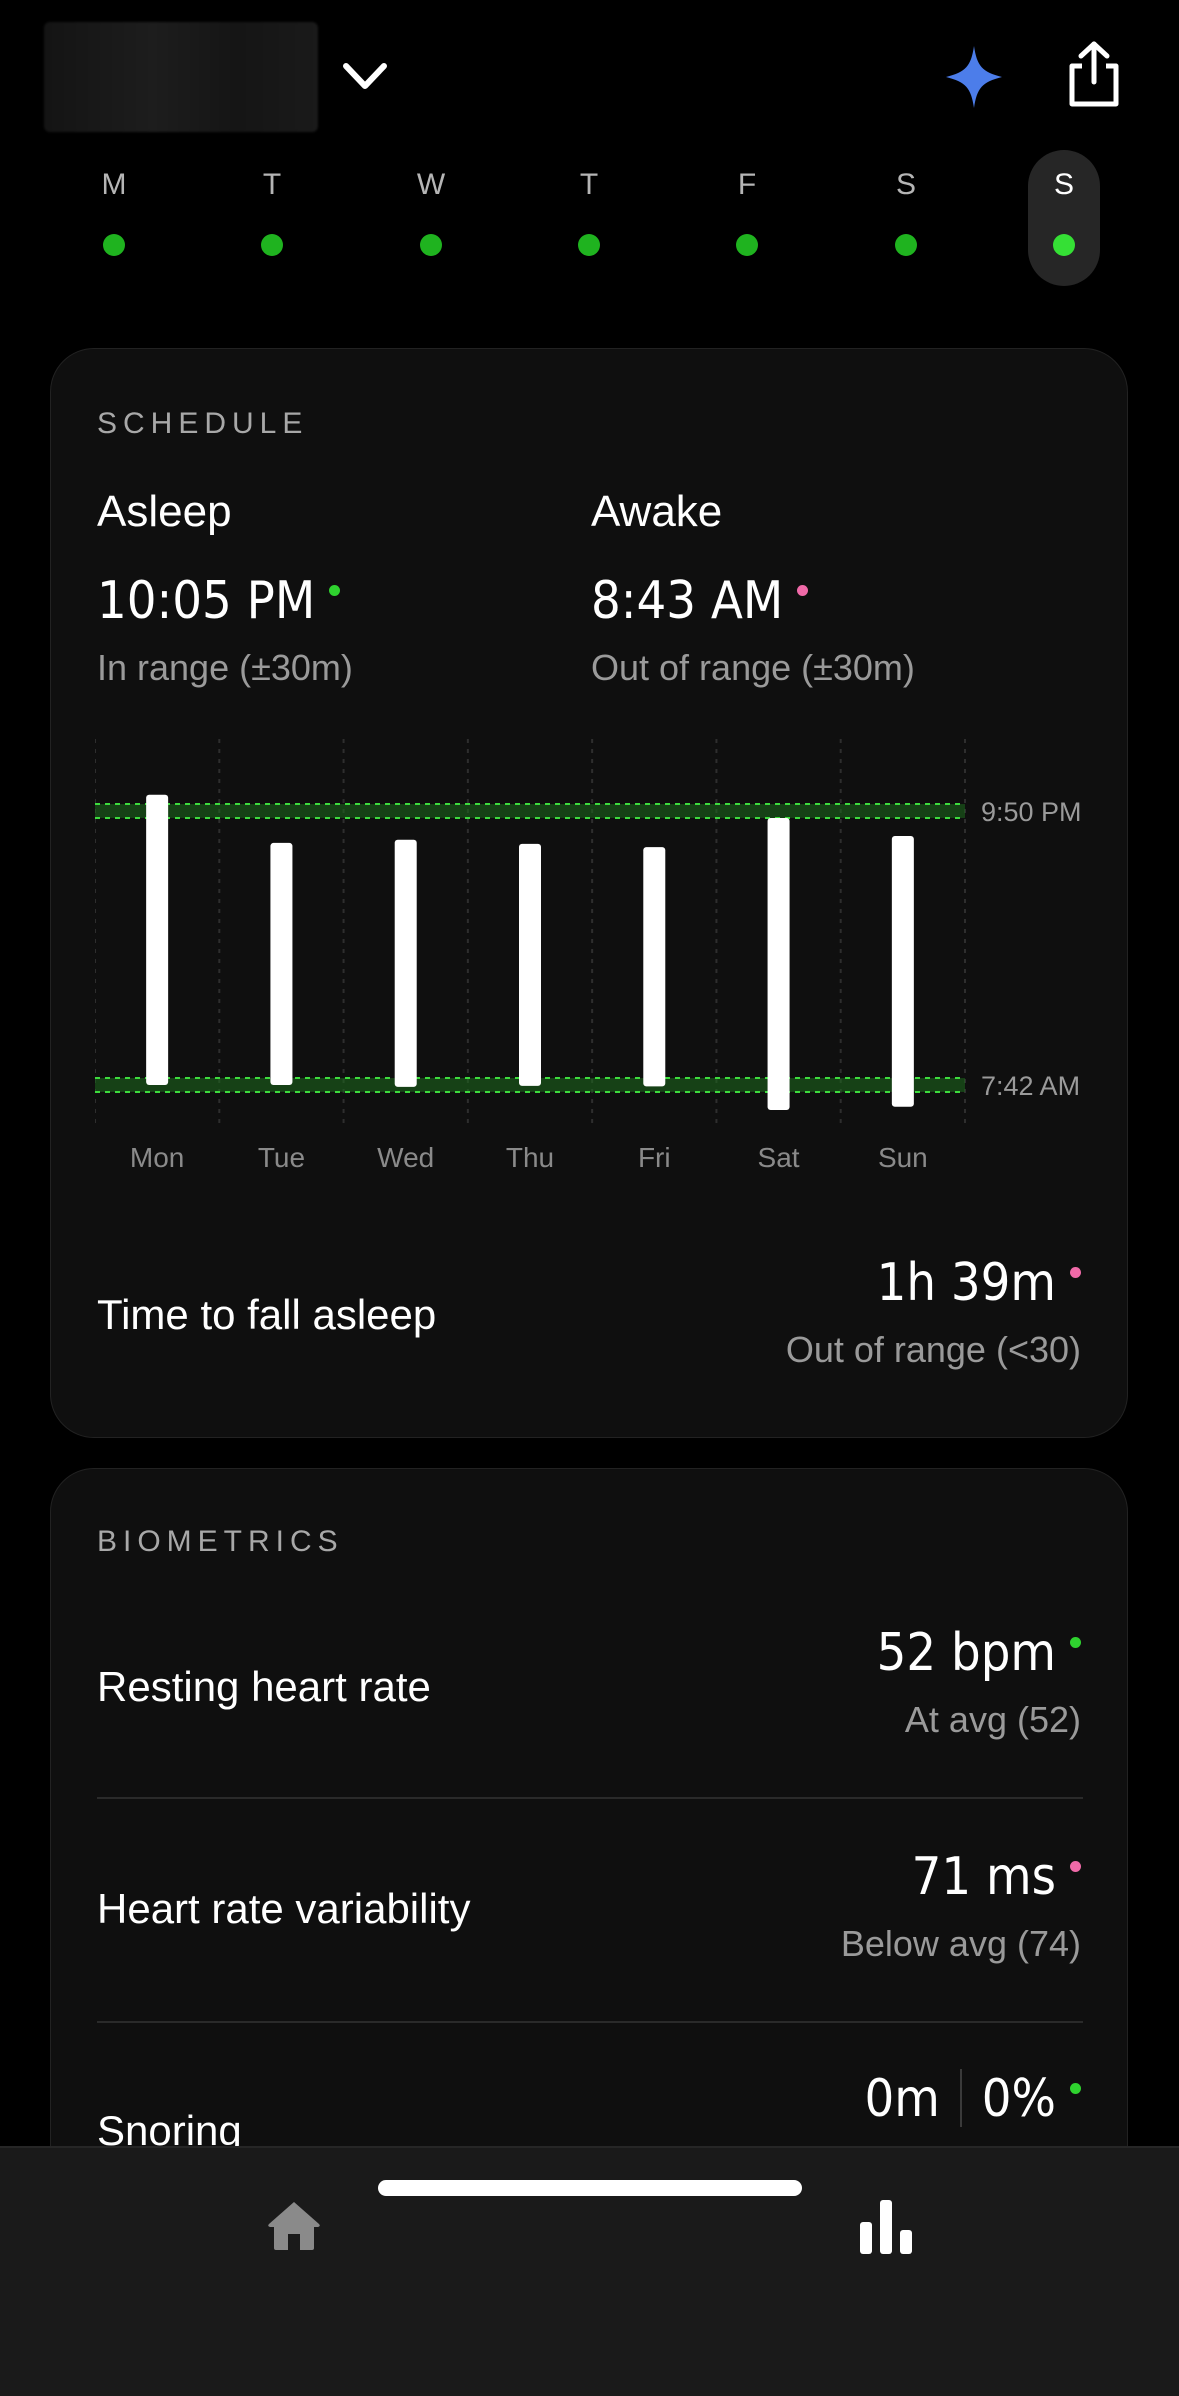  I want to click on profile-name-blurred, so click(181, 77).